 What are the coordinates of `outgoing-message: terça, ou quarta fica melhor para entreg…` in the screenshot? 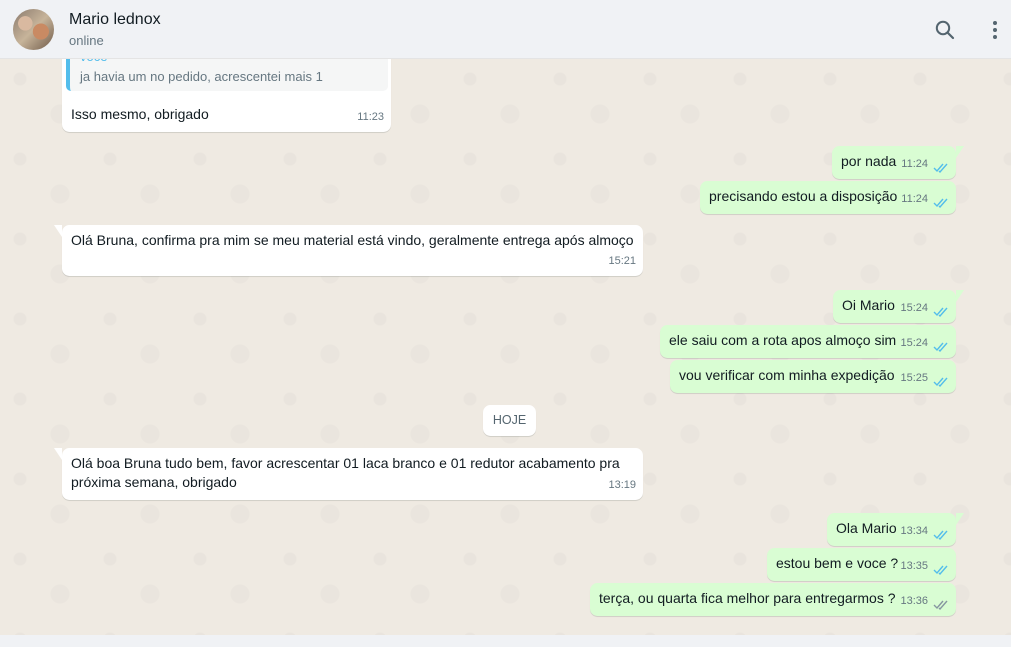 It's located at (773, 599).